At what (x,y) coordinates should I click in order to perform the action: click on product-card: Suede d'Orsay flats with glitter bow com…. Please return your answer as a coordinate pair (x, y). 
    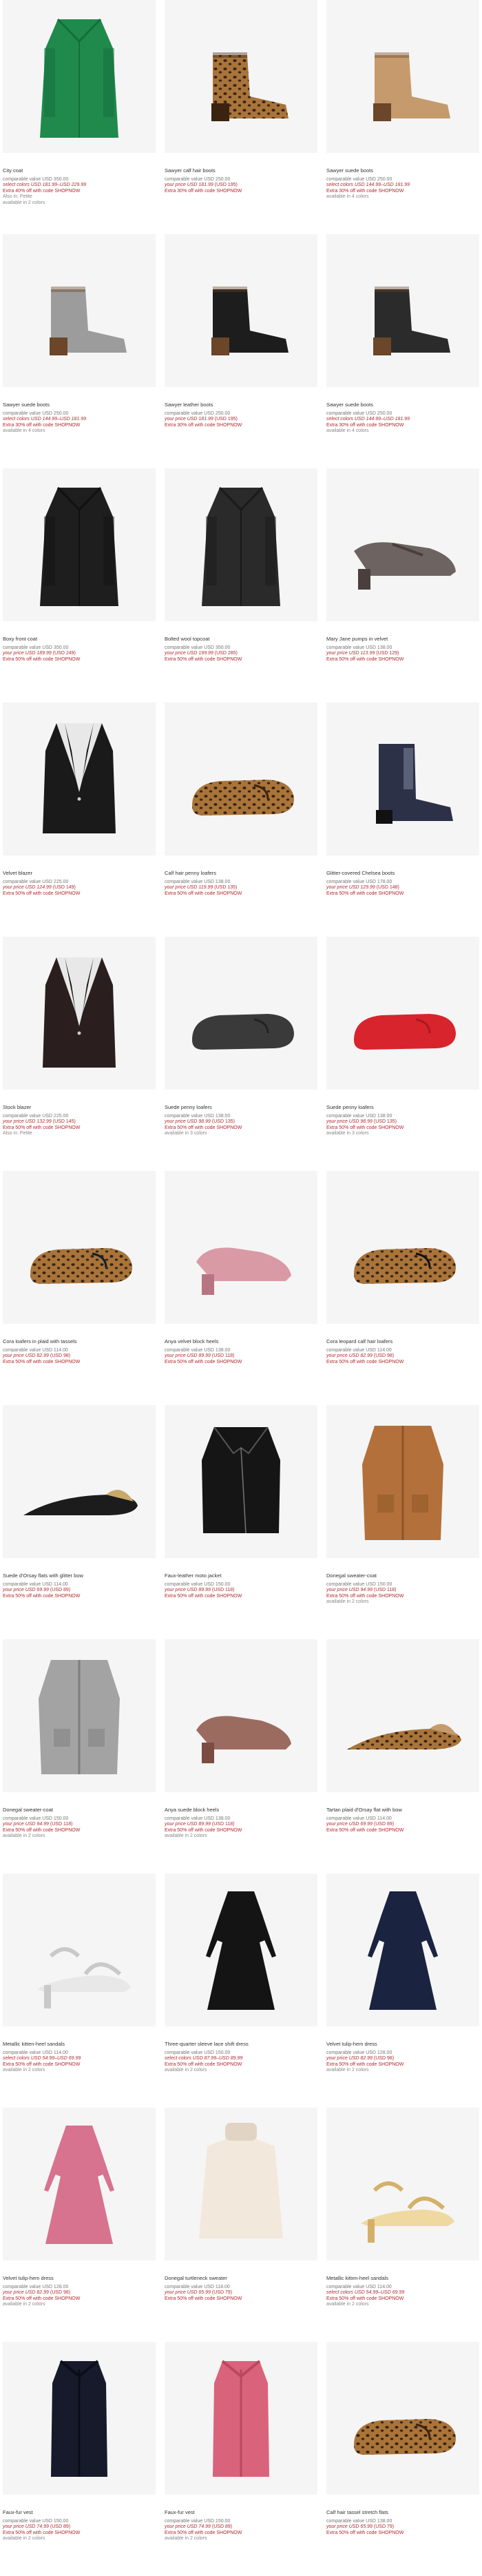
    Looking at the image, I should click on (79, 1502).